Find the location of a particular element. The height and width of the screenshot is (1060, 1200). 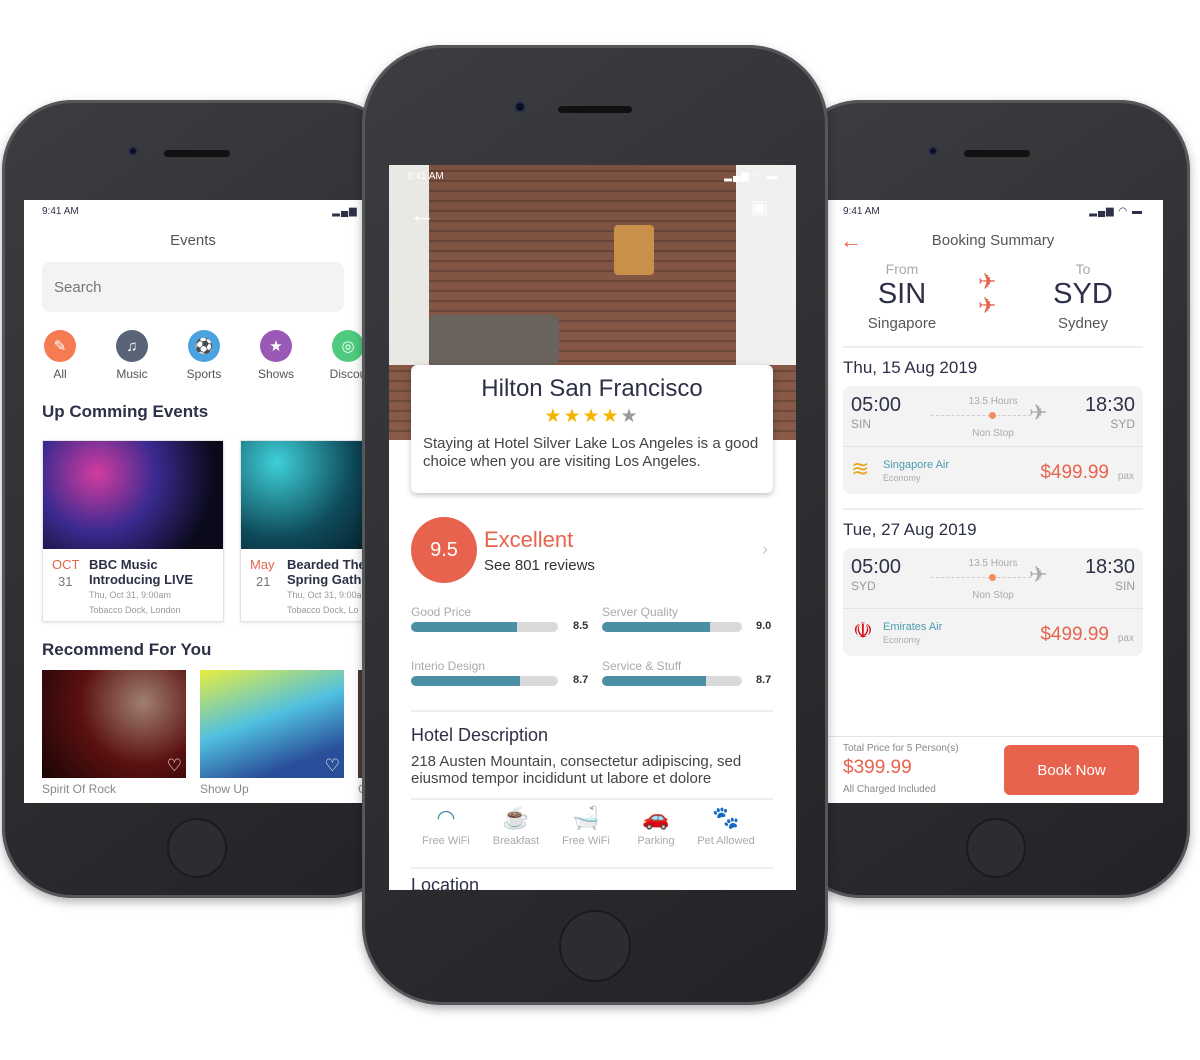

arrive-code: SYD is located at coordinates (1122, 424).